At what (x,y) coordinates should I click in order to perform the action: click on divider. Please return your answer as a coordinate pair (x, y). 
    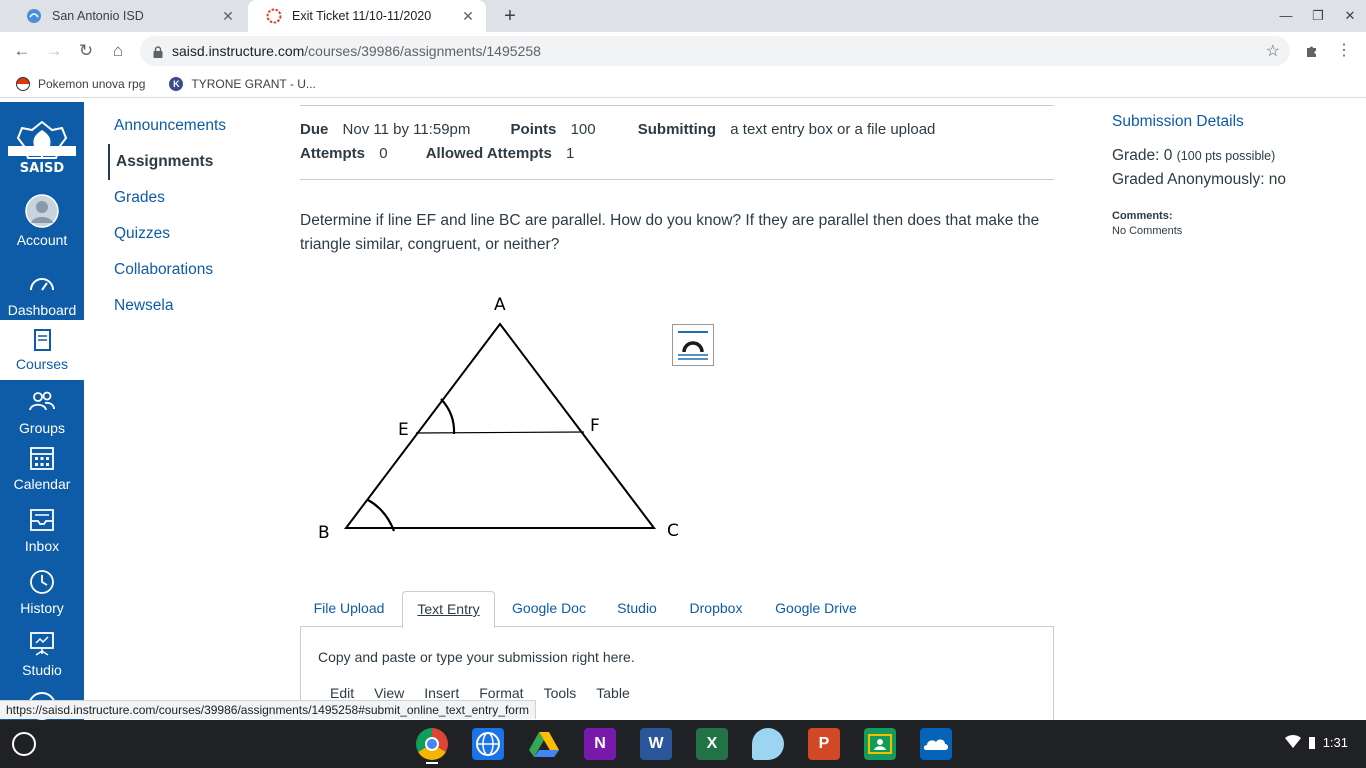
    Looking at the image, I should click on (677, 105).